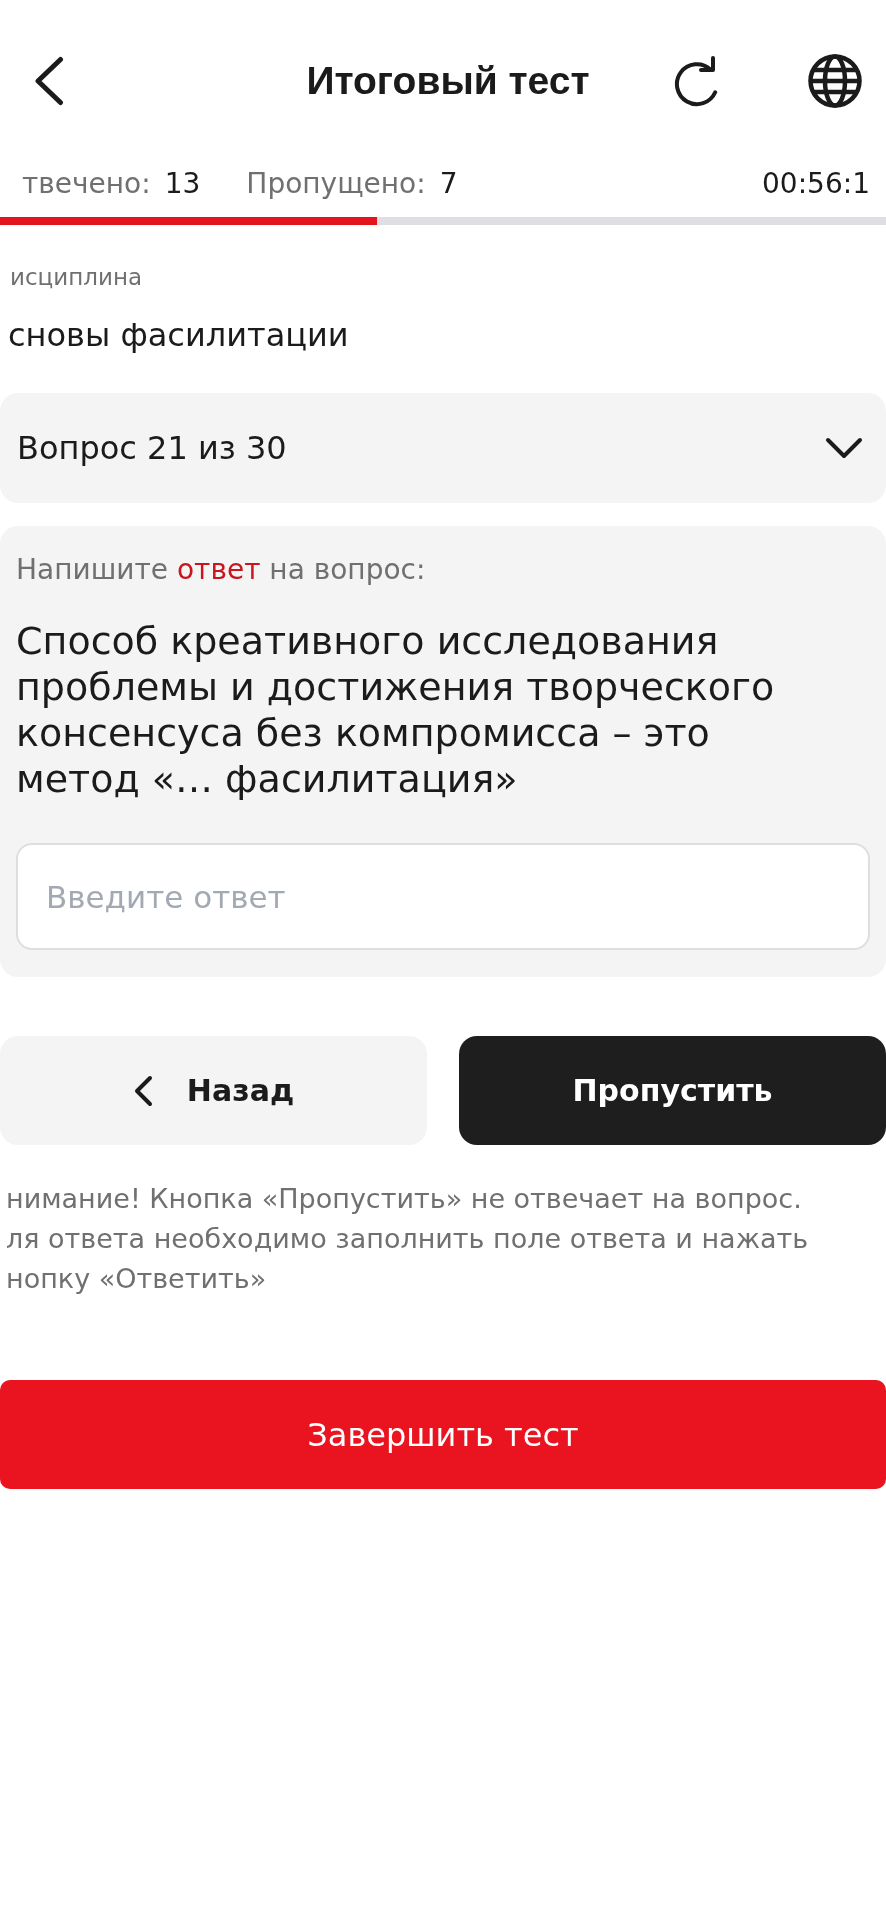 This screenshot has height=1920, width=886. Describe the element at coordinates (179, 335) in the screenshot. I see `discipline-name: сновы фасилитации` at that location.